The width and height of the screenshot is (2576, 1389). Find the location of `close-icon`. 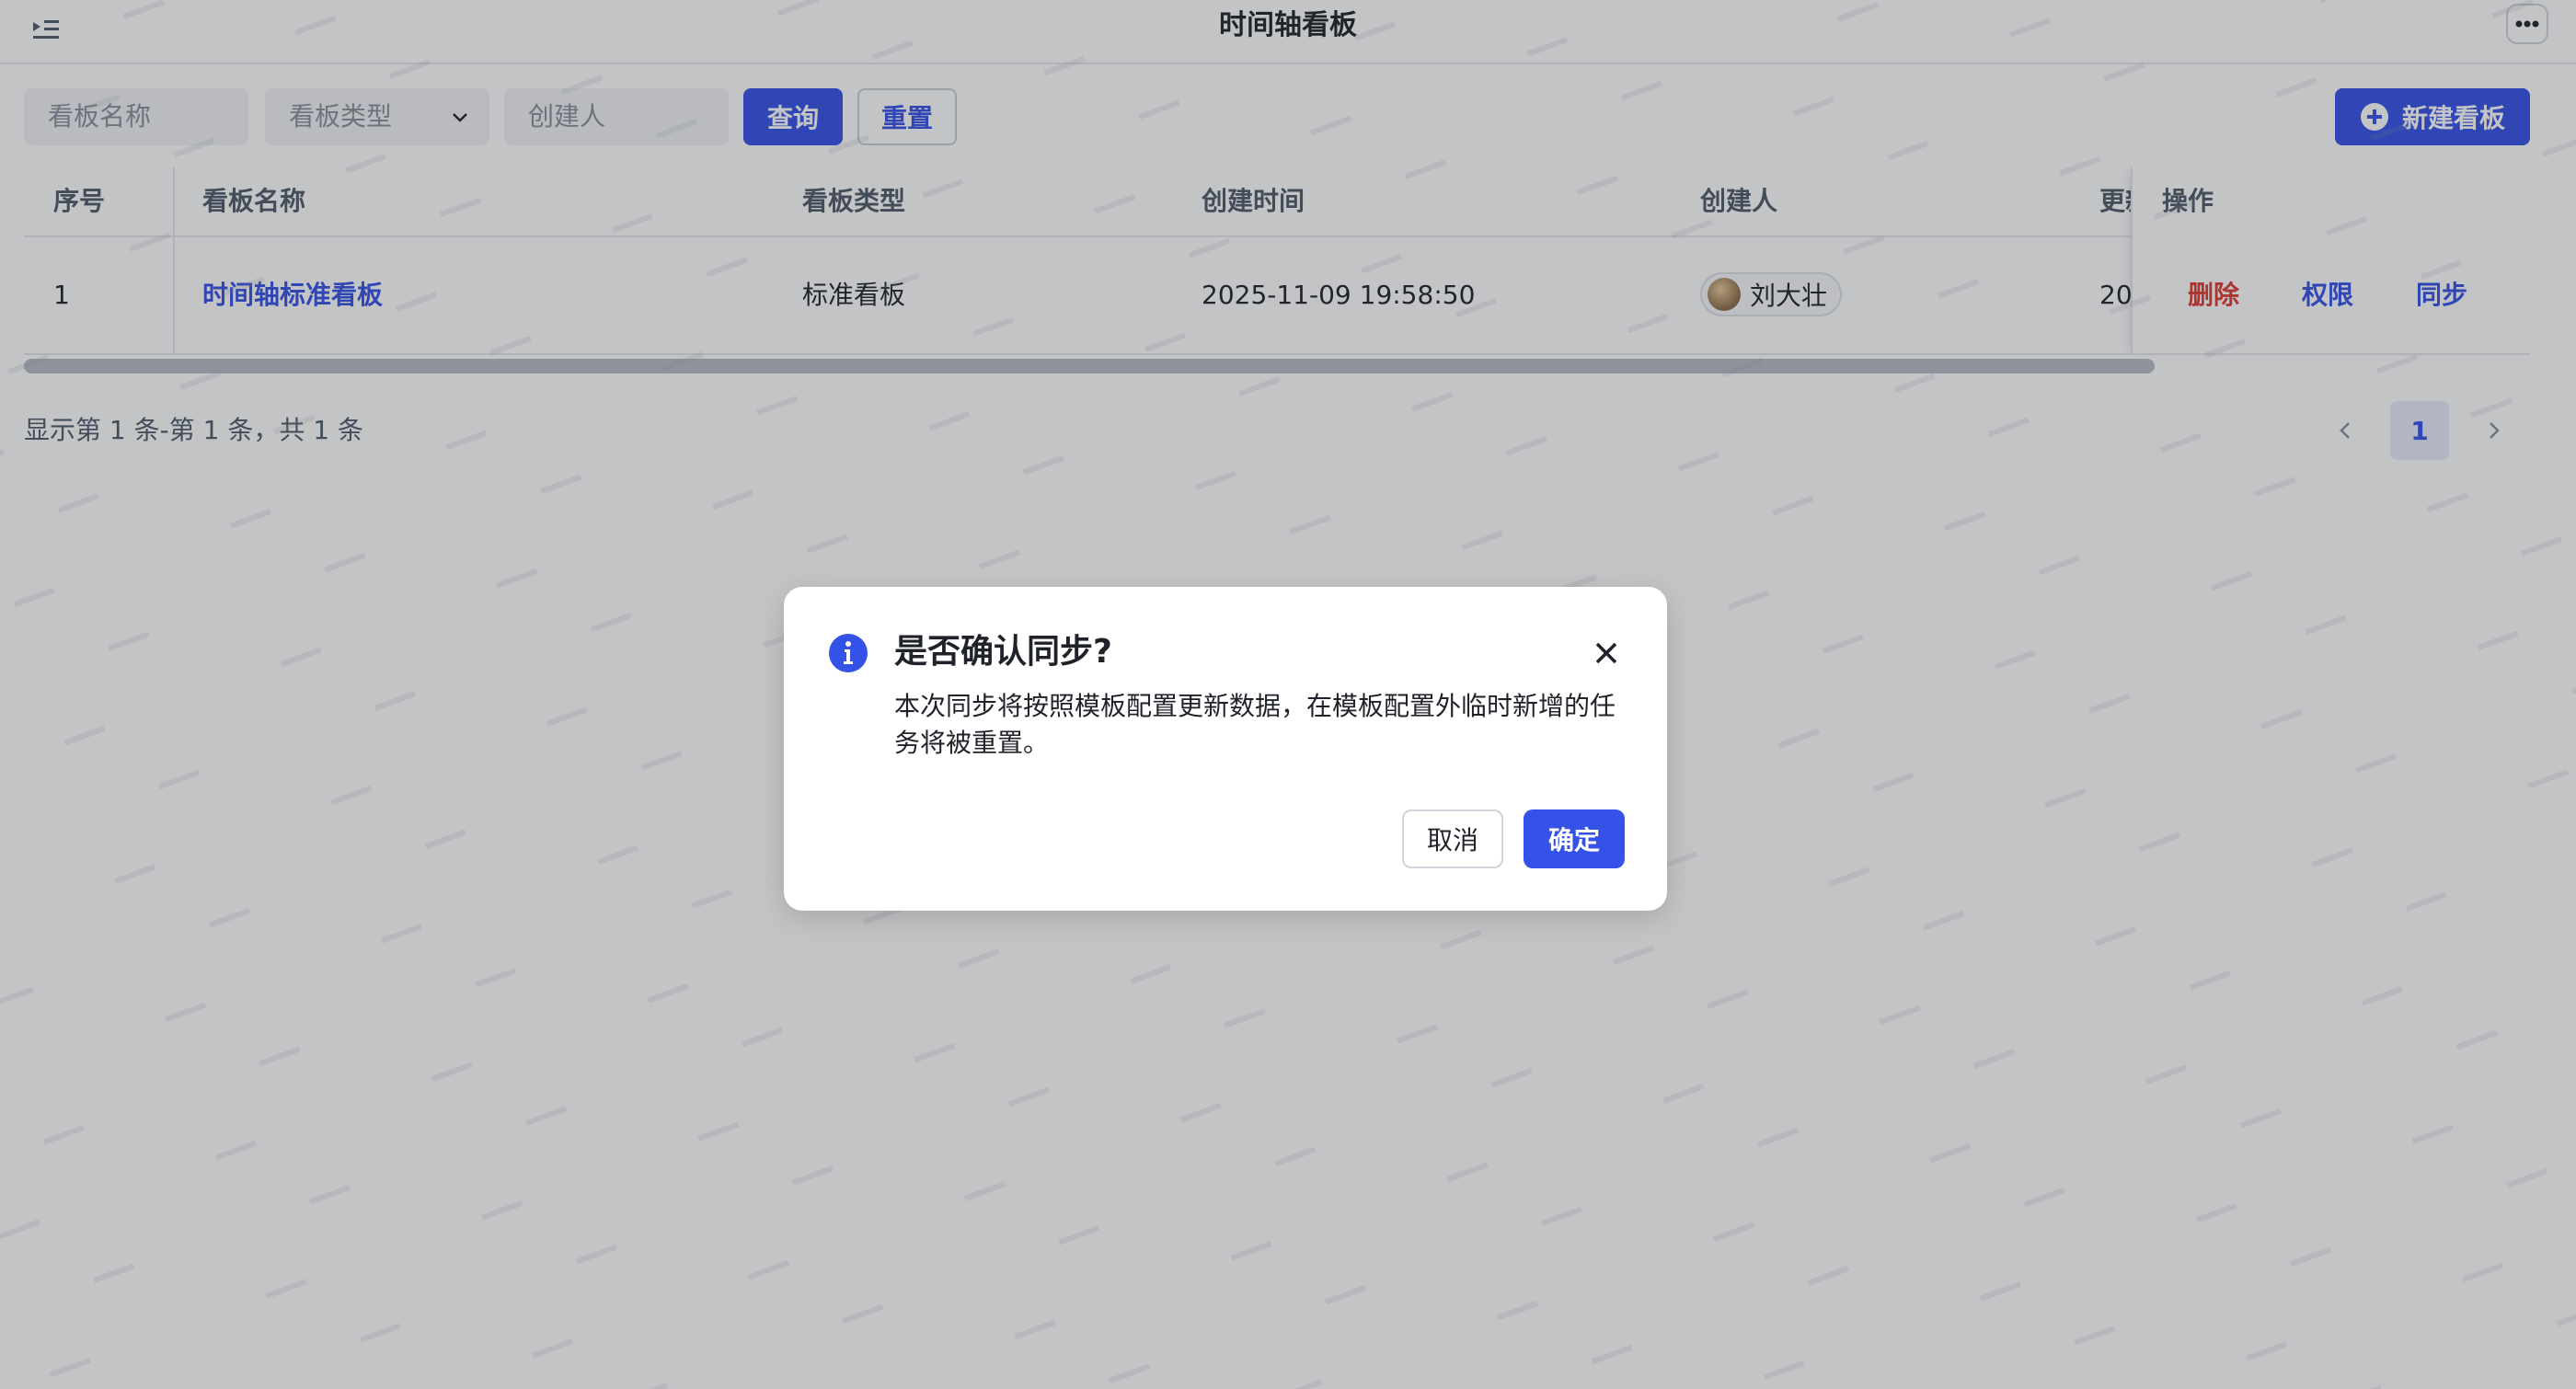

close-icon is located at coordinates (1606, 653).